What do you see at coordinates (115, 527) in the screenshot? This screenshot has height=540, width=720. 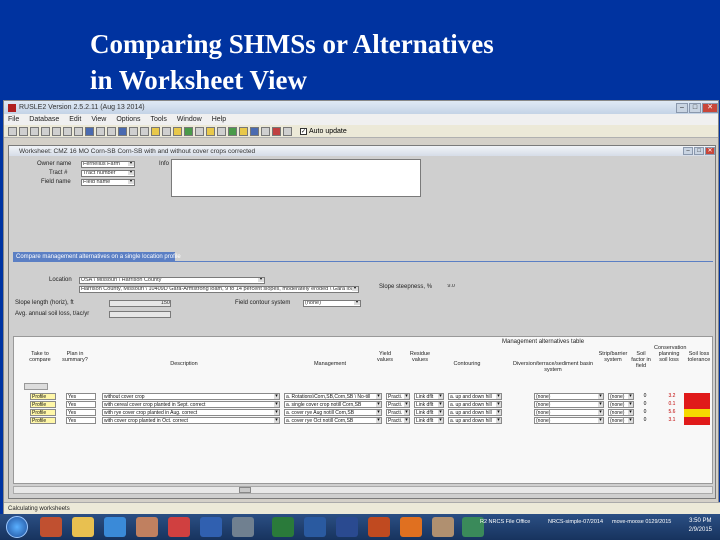 I see `ie-icon` at bounding box center [115, 527].